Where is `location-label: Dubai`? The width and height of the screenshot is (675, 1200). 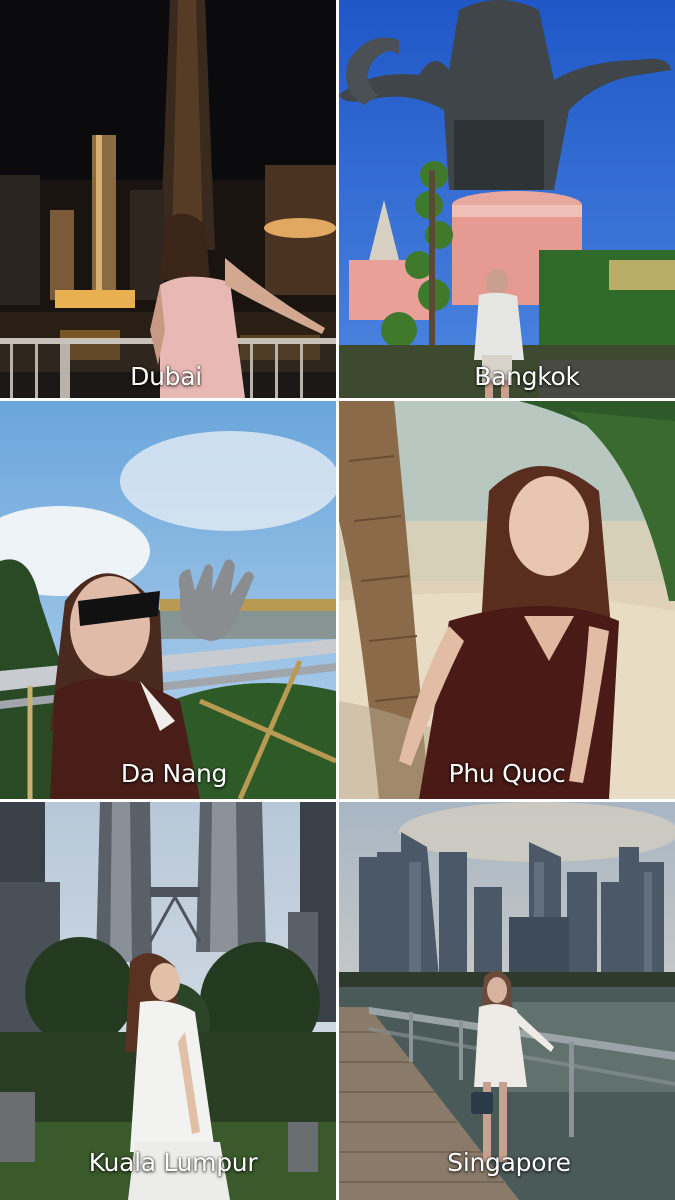 location-label: Dubai is located at coordinates (166, 376).